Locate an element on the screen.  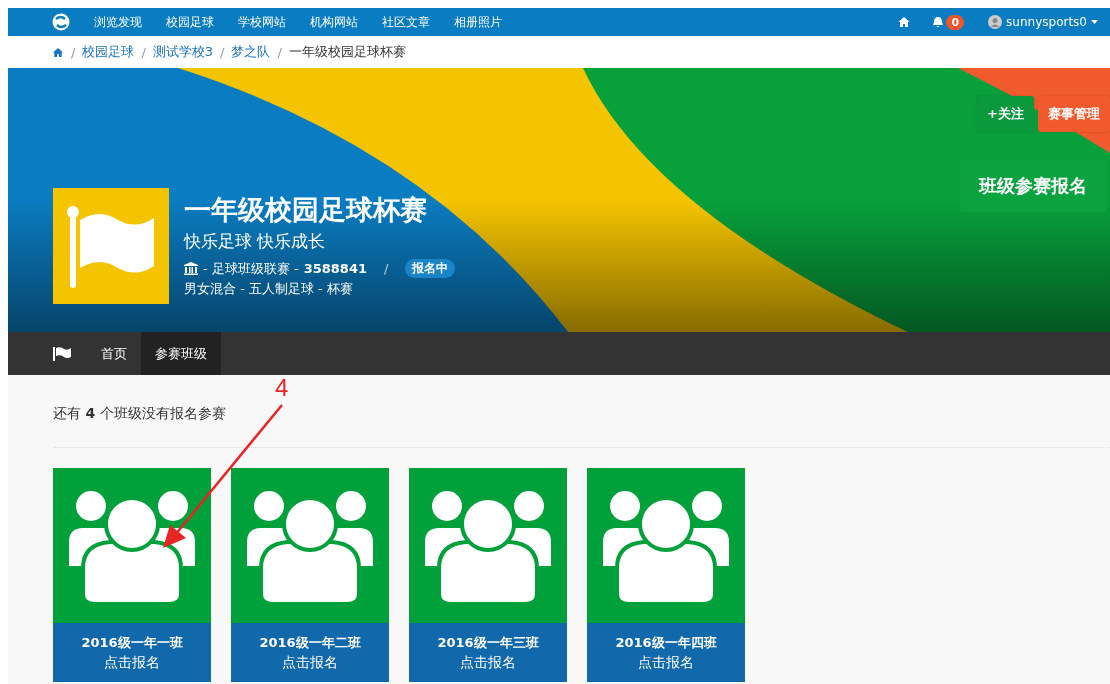
logo-icon is located at coordinates (61, 22).